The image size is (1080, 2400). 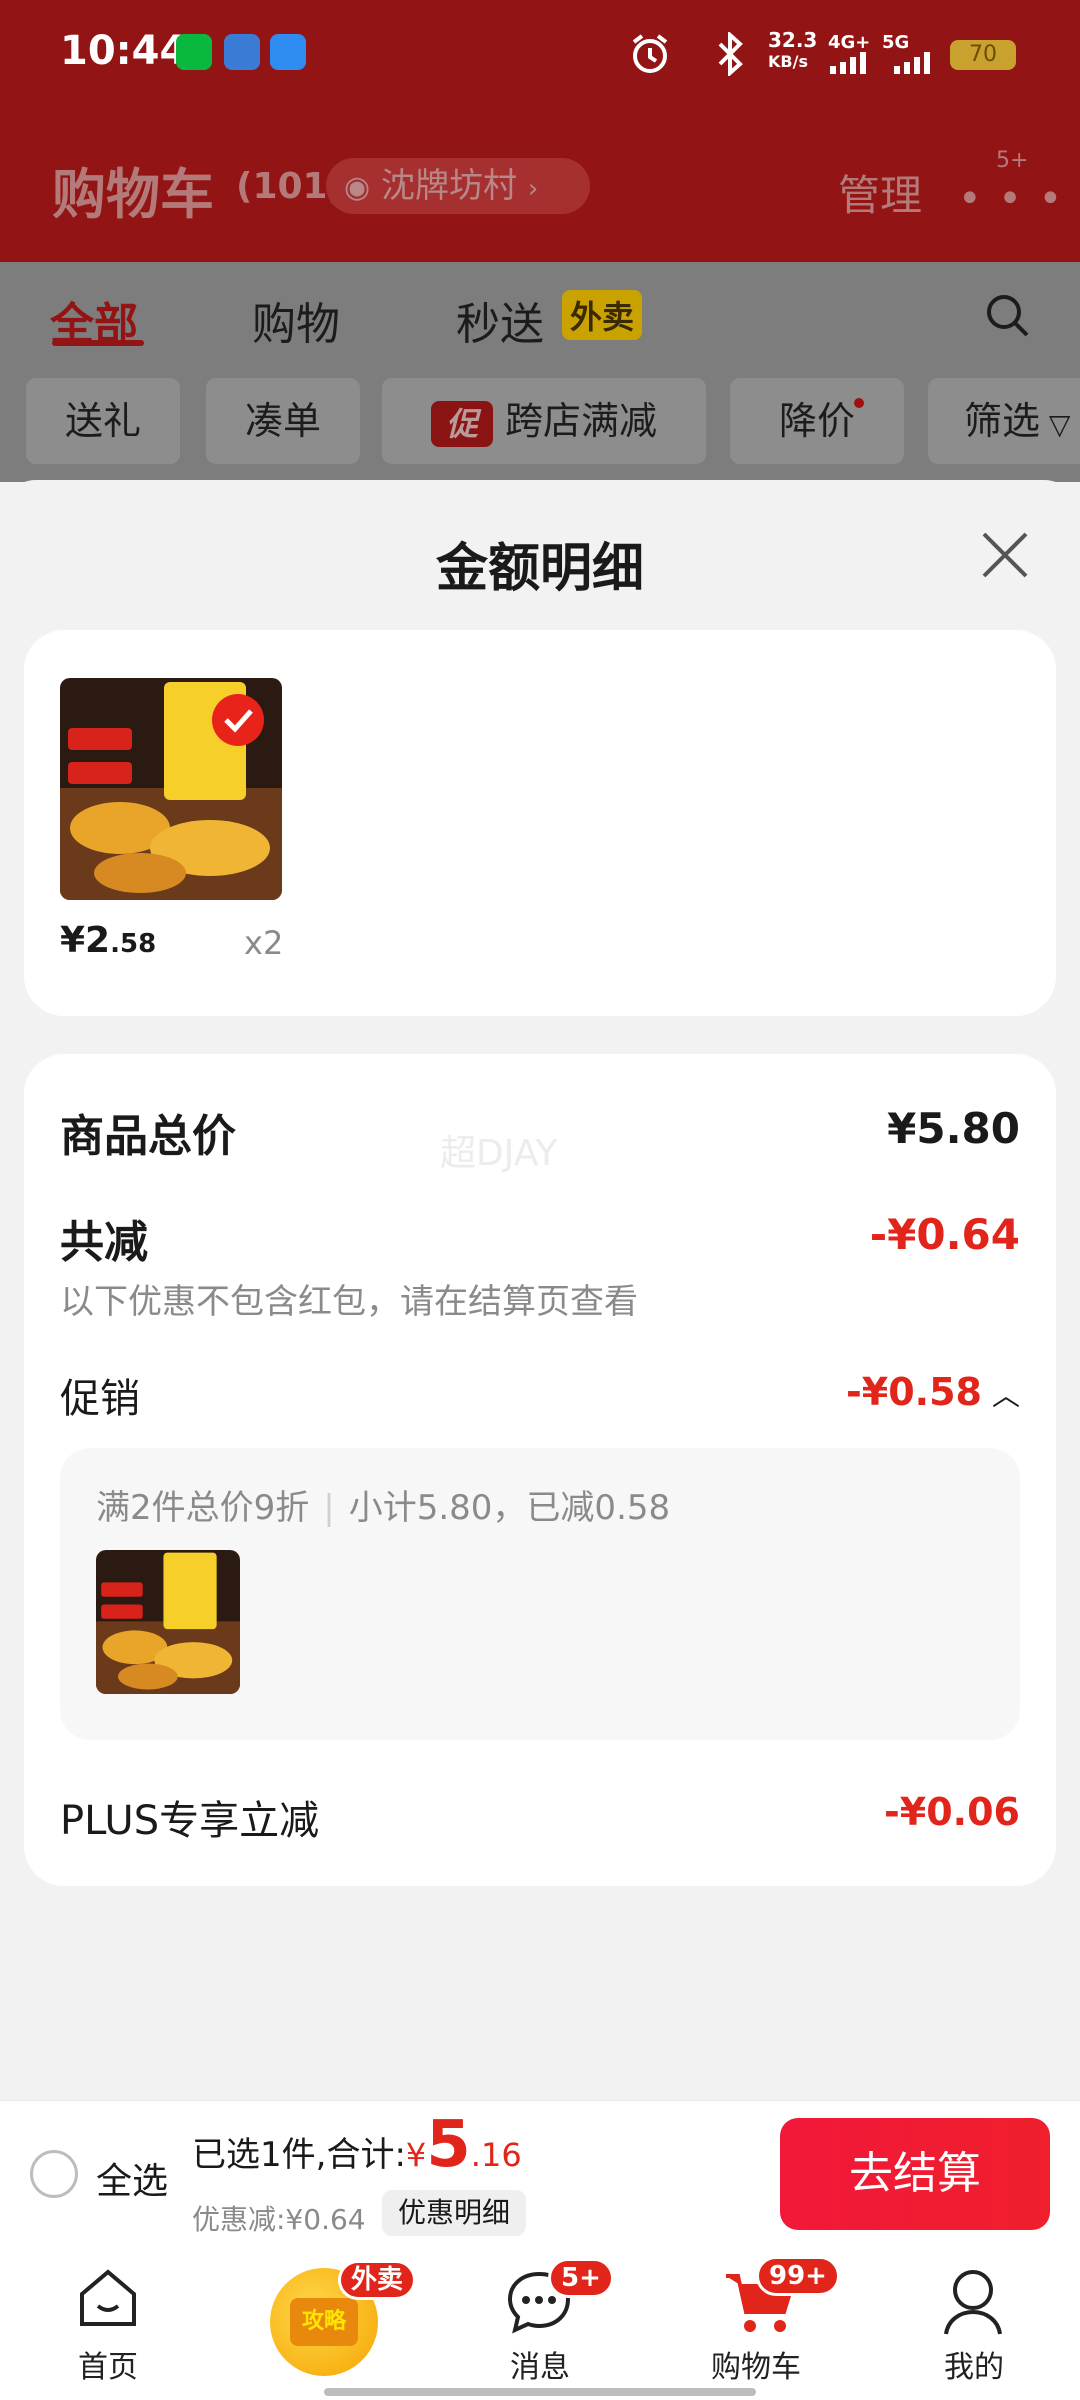 What do you see at coordinates (299, 2155) in the screenshot?
I see `selected-text: 已选1件,合计:` at bounding box center [299, 2155].